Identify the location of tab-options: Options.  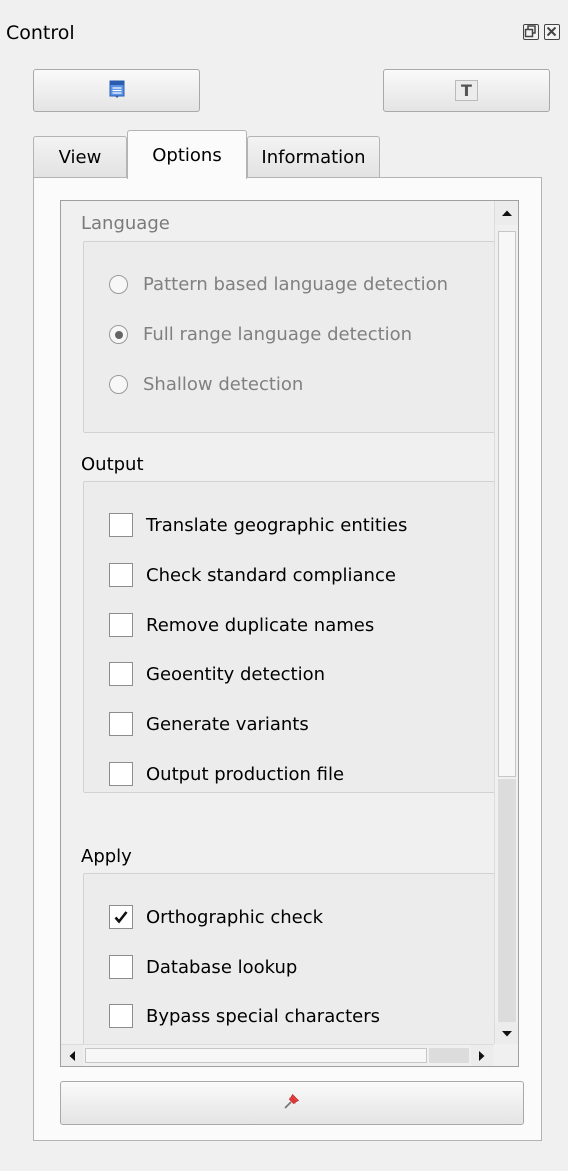
(187, 154).